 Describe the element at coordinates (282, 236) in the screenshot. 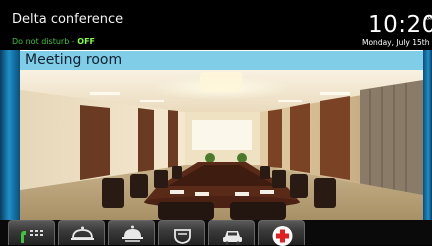

I see `emergency-cross-icon` at that location.